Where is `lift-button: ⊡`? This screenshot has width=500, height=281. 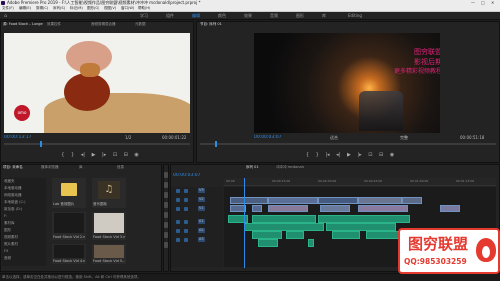
lift-button: ⊡ is located at coordinates (370, 155).